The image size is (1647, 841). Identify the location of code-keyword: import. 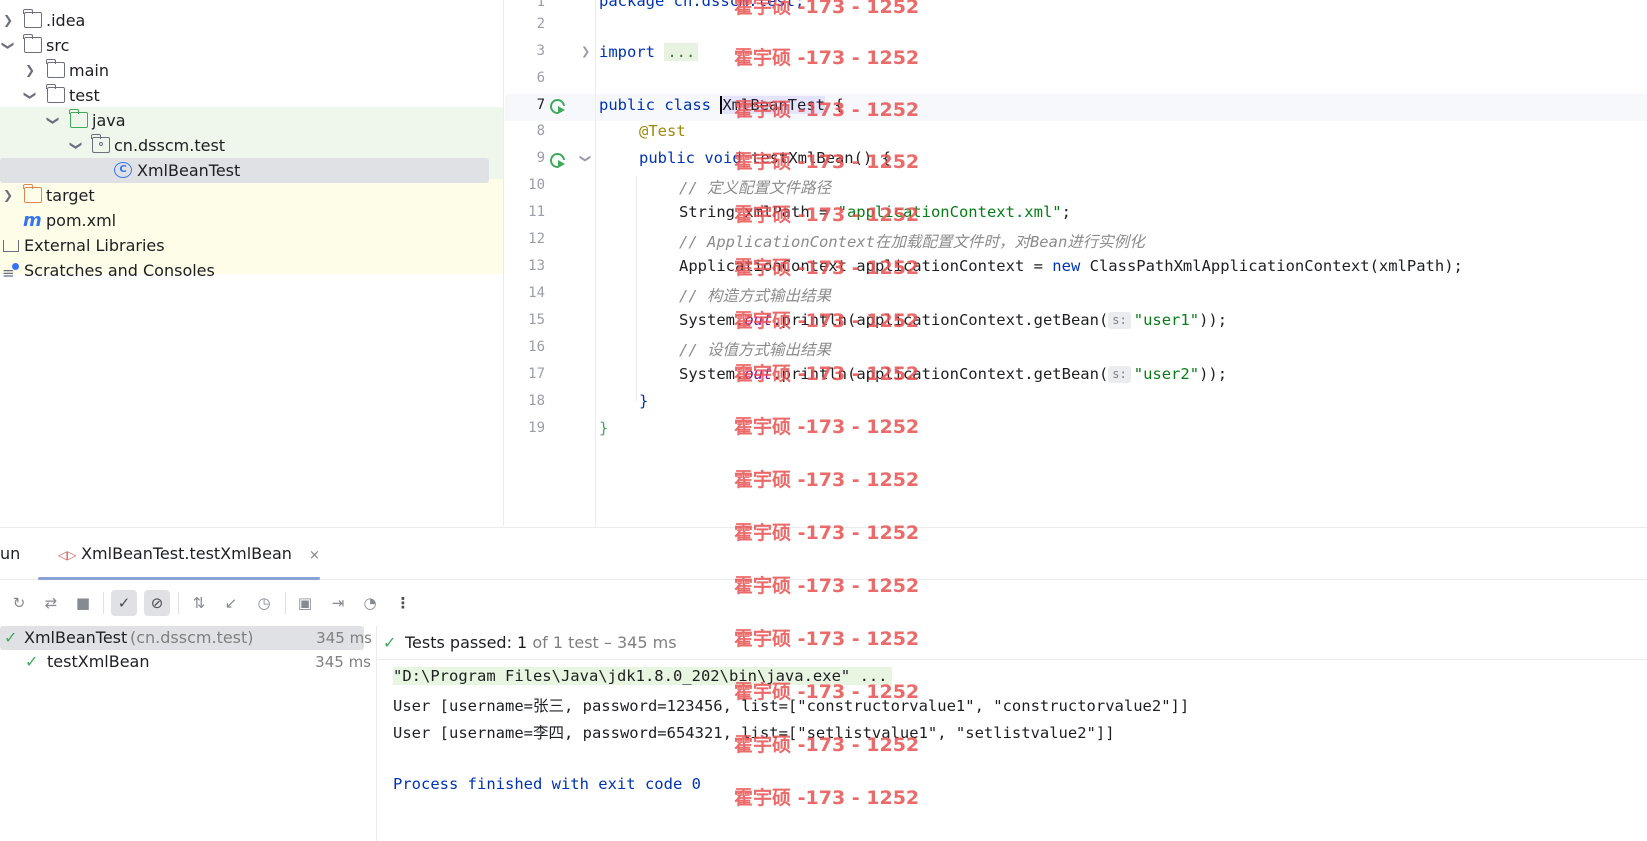
(627, 52).